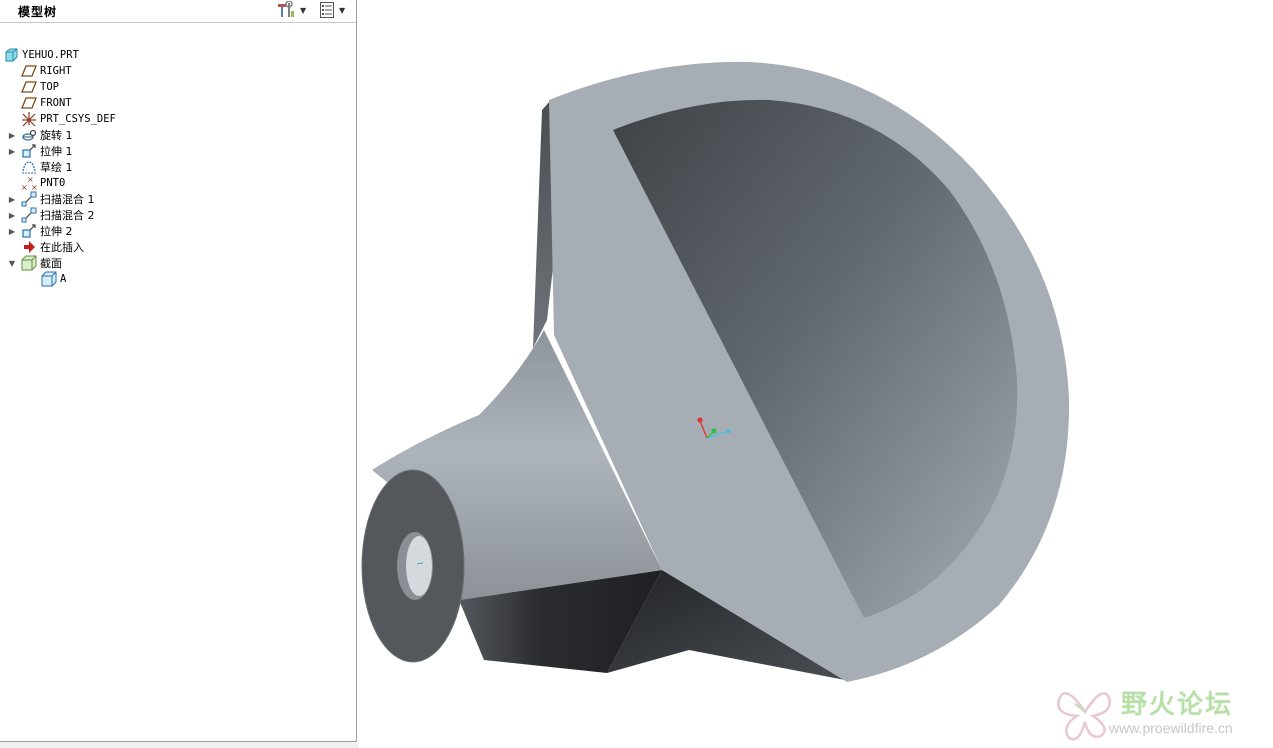 This screenshot has width=1273, height=748. I want to click on watermark-url: www.proewildfire.cn, so click(1171, 728).